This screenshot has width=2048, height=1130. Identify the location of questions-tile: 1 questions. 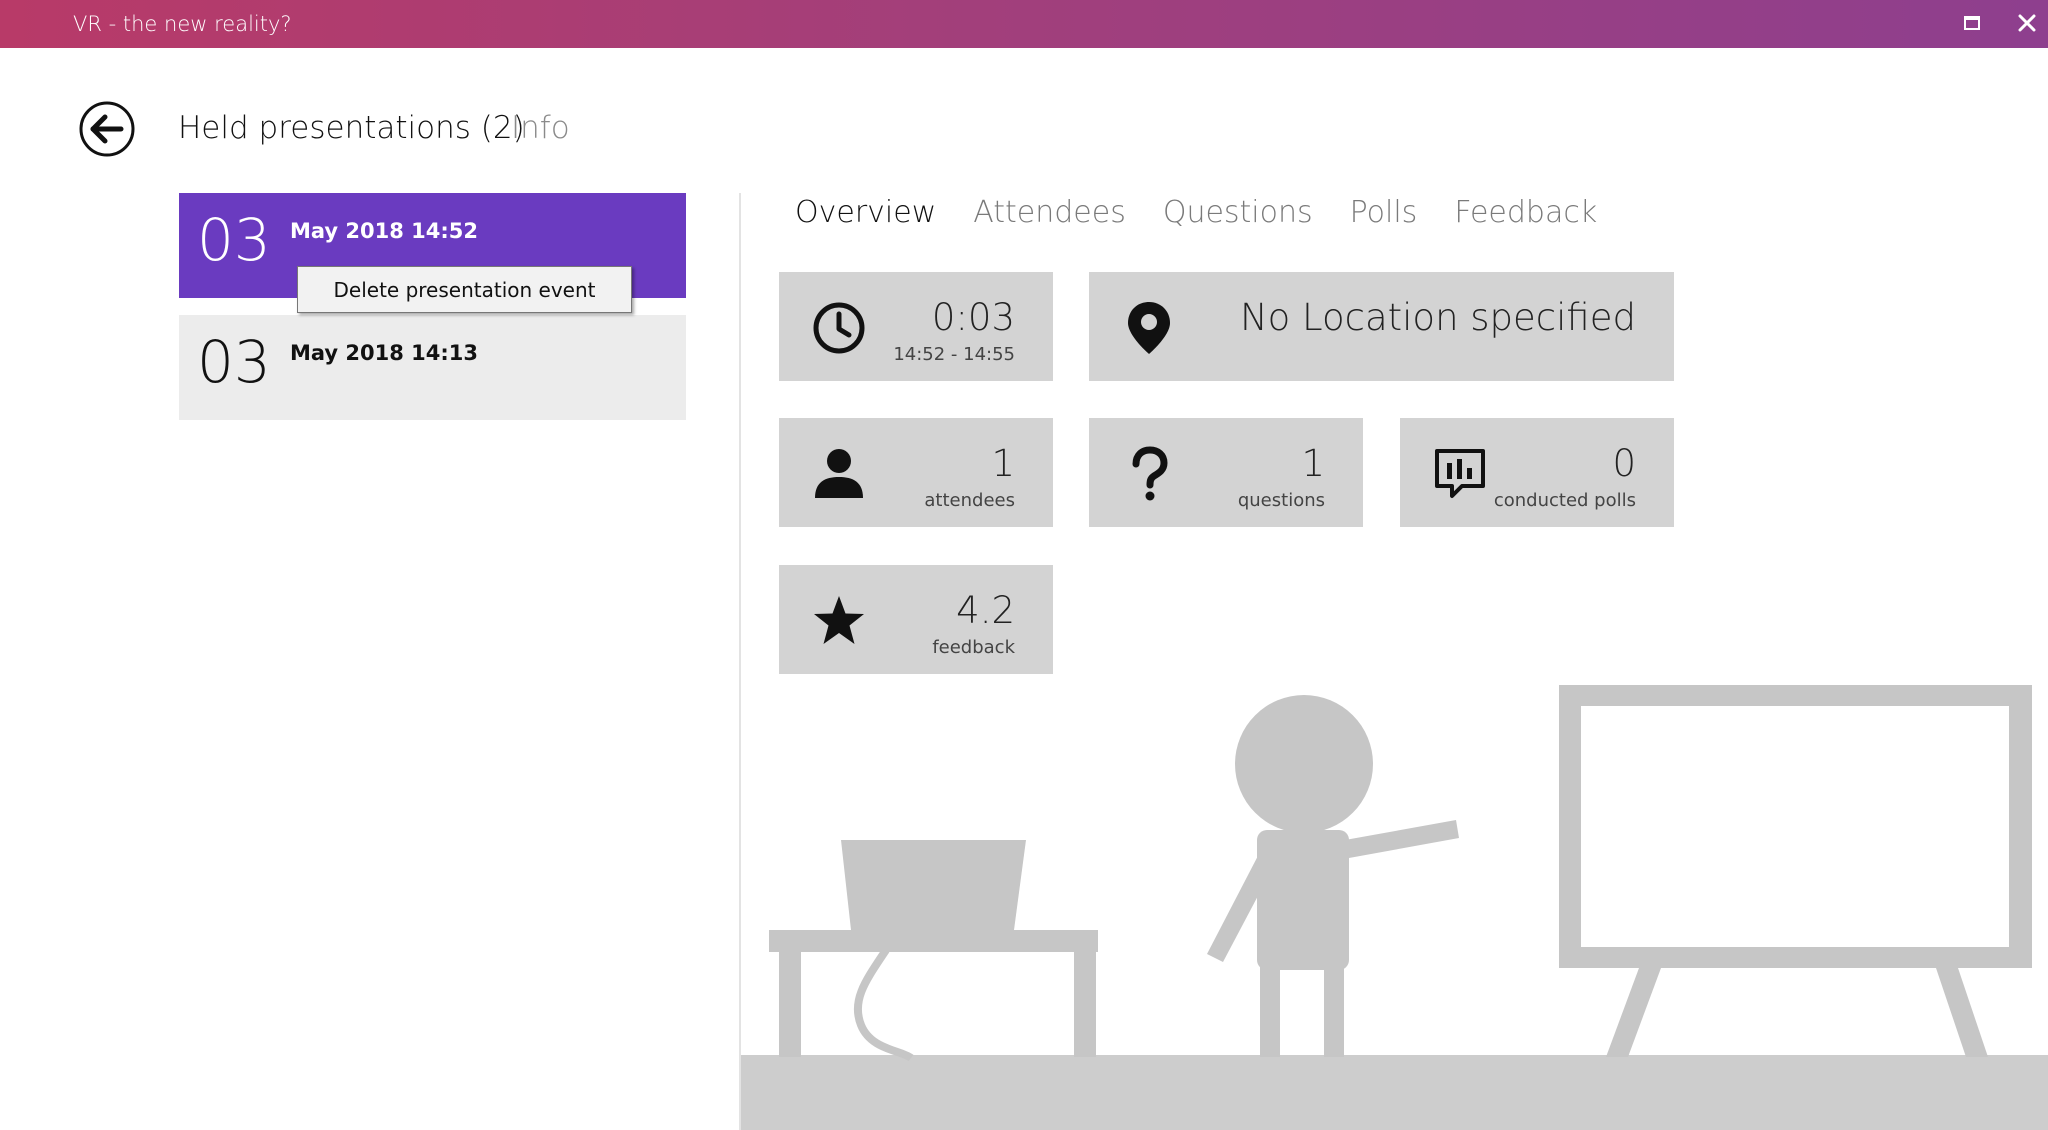
(1226, 472).